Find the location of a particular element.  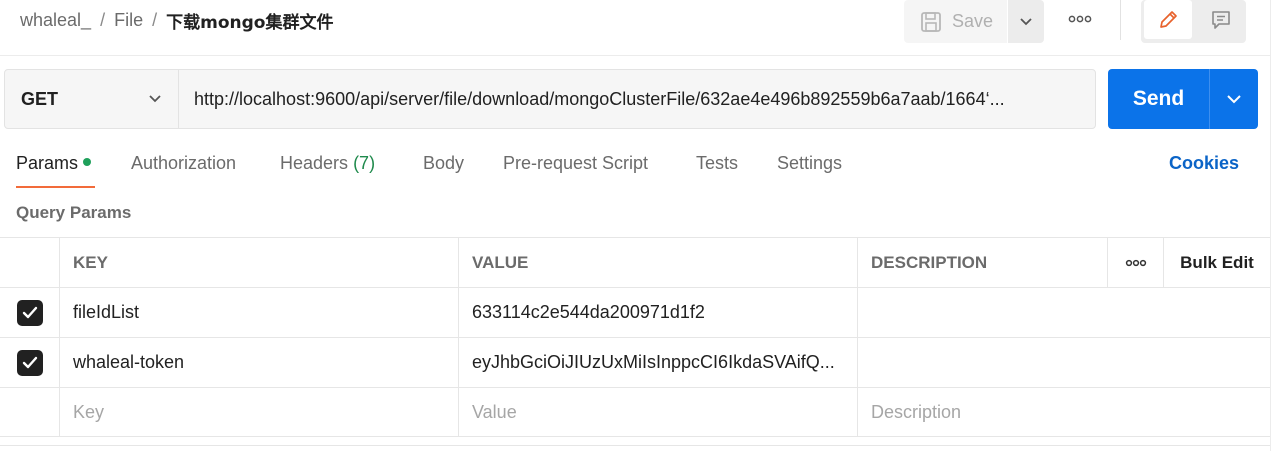

save-label: Save is located at coordinates (973, 21).